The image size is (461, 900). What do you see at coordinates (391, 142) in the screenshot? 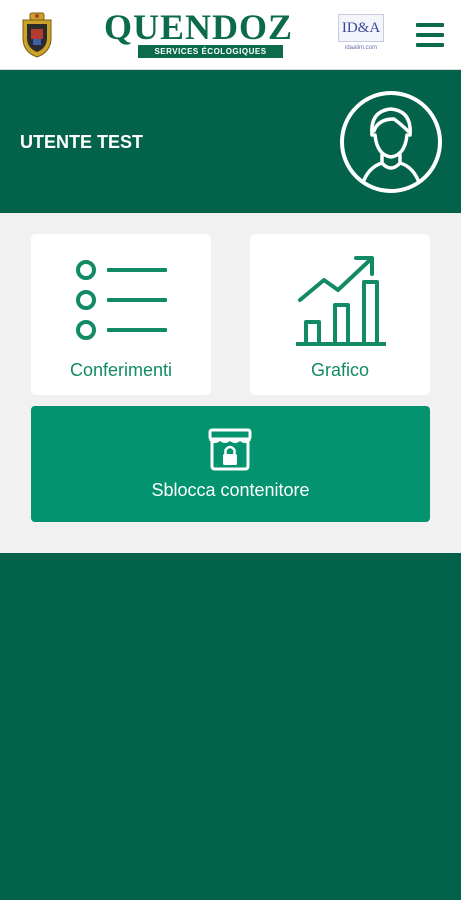
I see `user-avatar-icon` at bounding box center [391, 142].